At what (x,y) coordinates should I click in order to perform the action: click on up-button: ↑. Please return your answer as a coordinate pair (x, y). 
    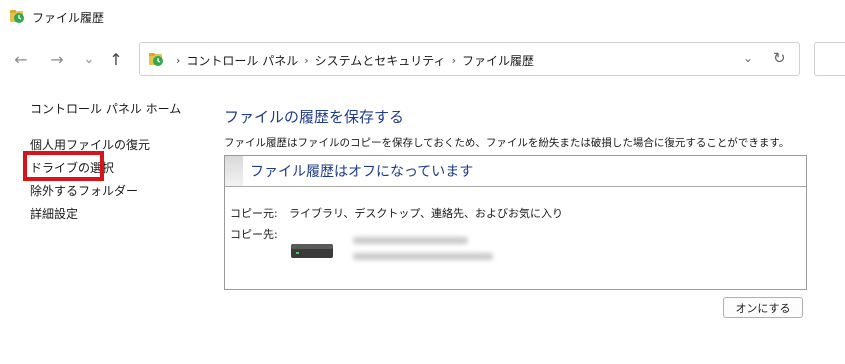
    Looking at the image, I should click on (116, 59).